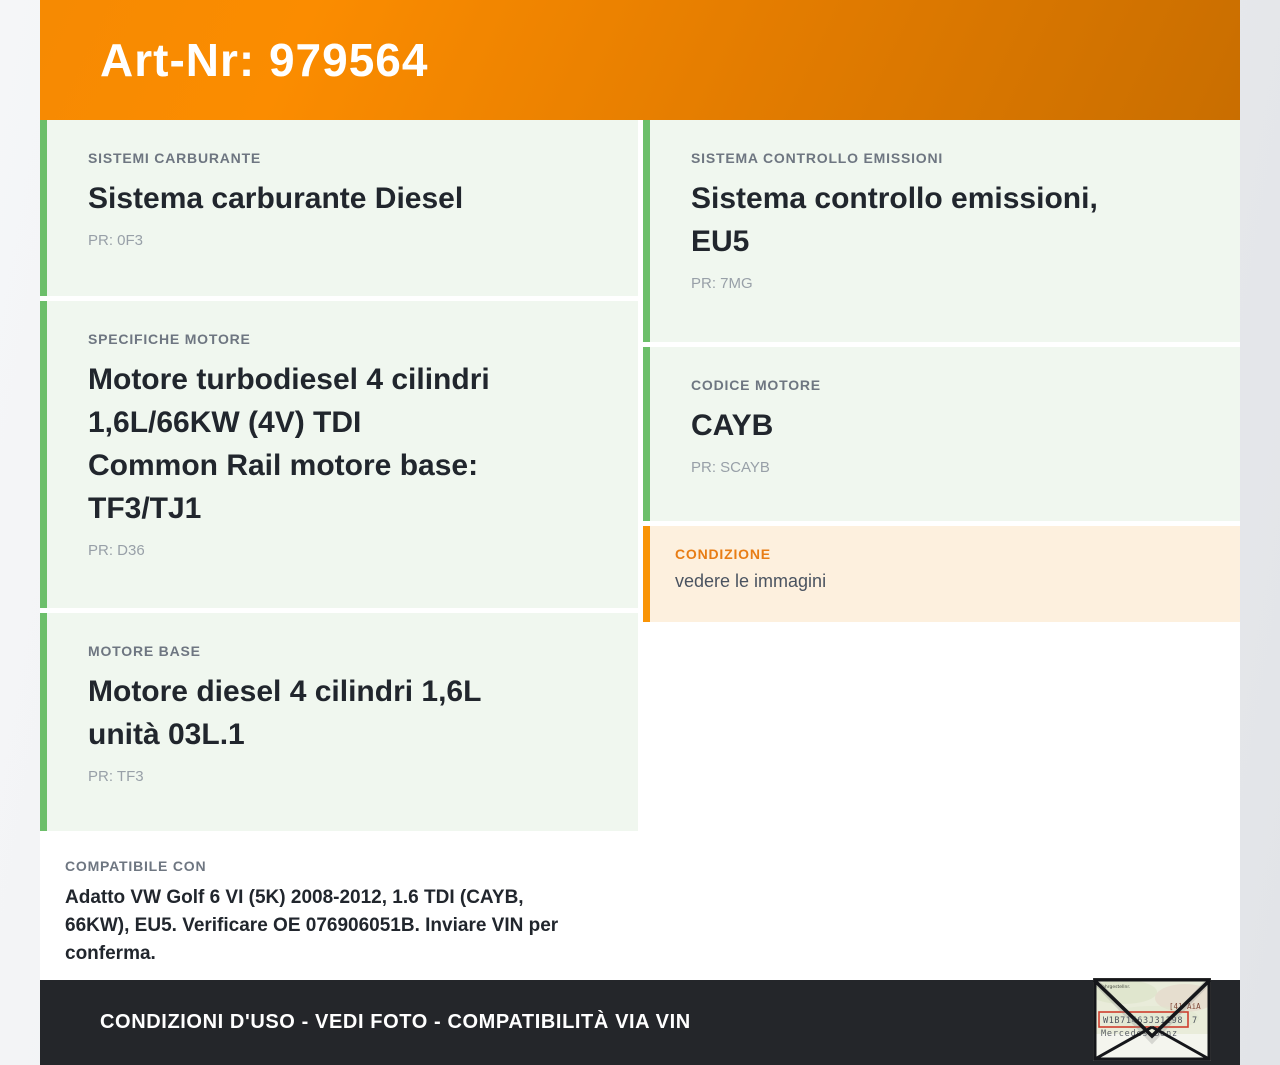 This screenshot has height=1065, width=1280. I want to click on card-pr-code: PR: TF3, so click(116, 776).